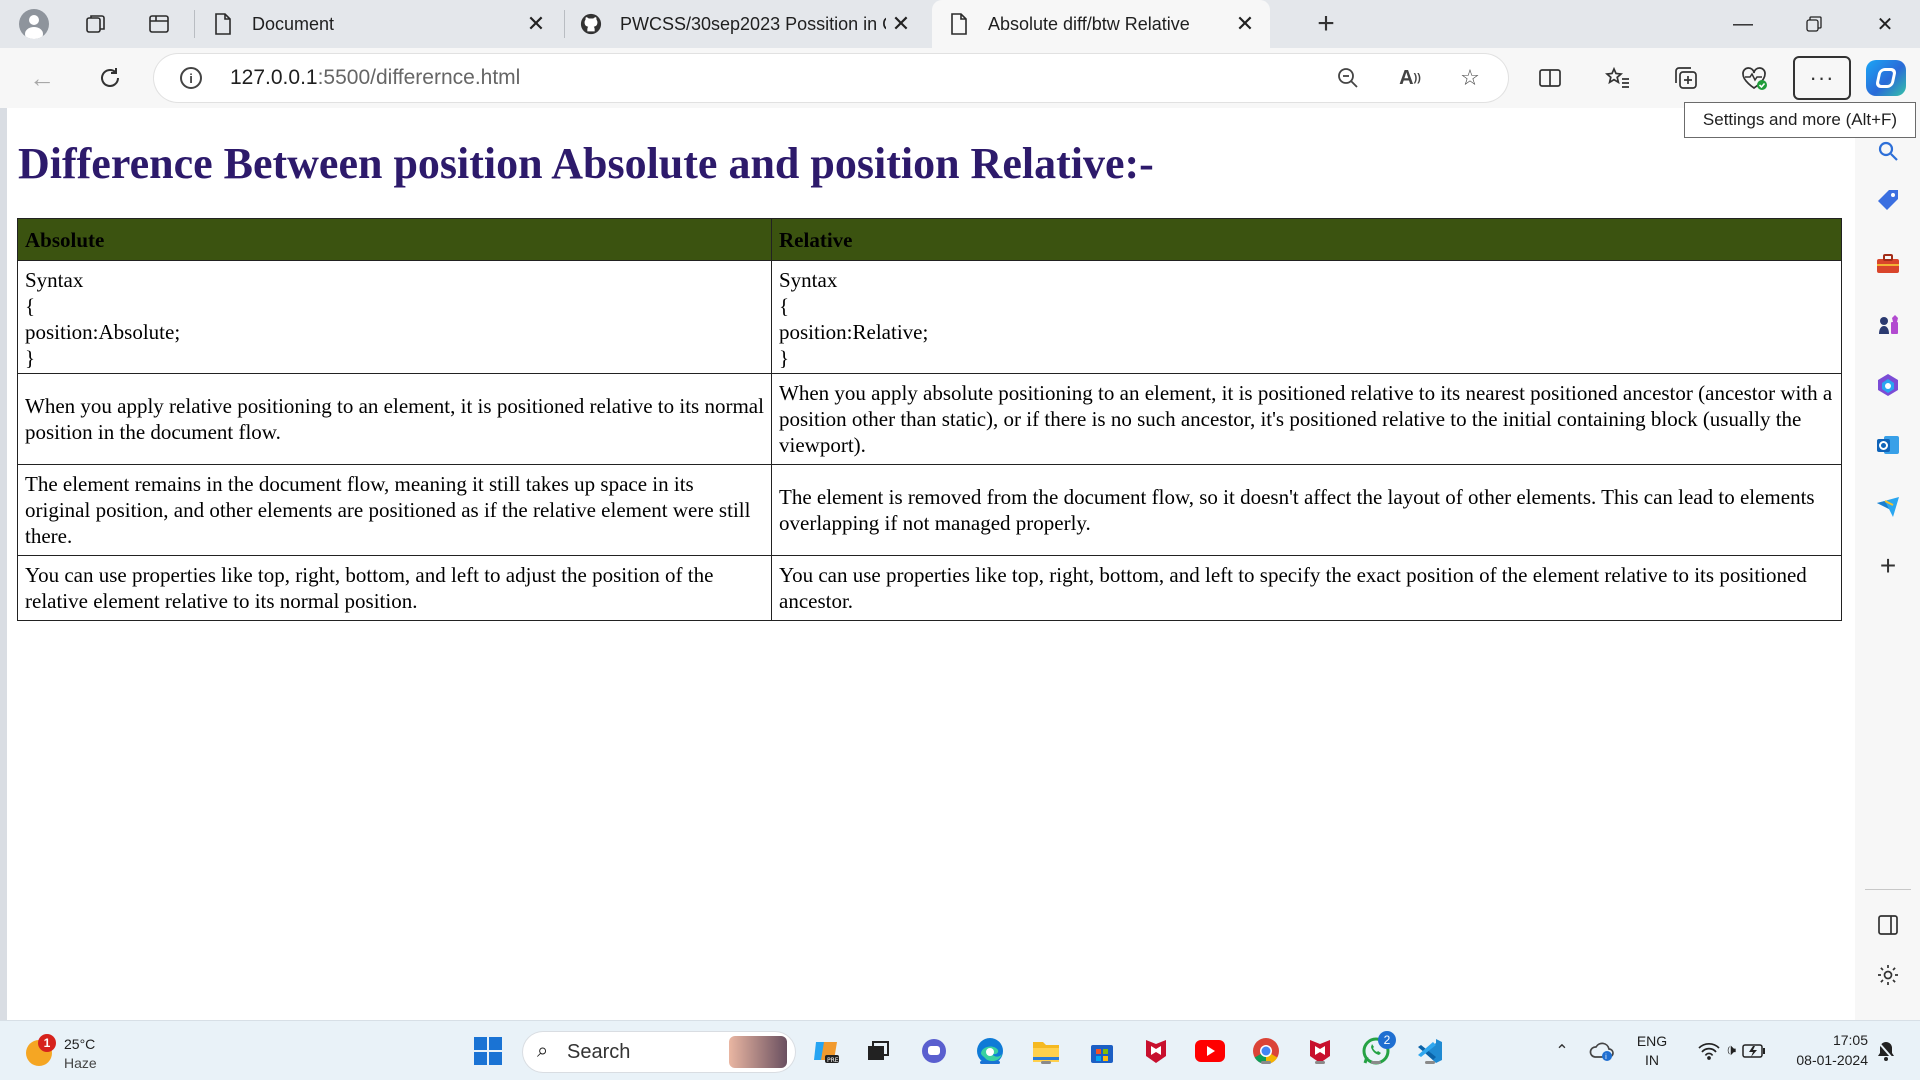  I want to click on mcafee-app, so click(1156, 1051).